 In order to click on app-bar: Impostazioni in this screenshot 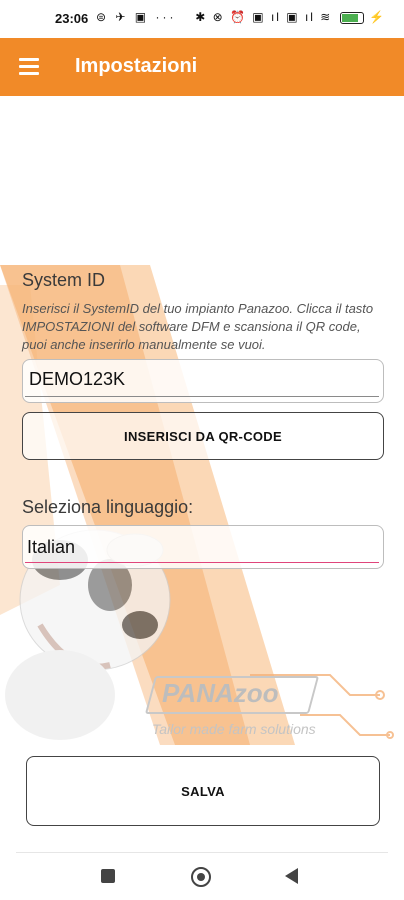, I will do `click(202, 67)`.